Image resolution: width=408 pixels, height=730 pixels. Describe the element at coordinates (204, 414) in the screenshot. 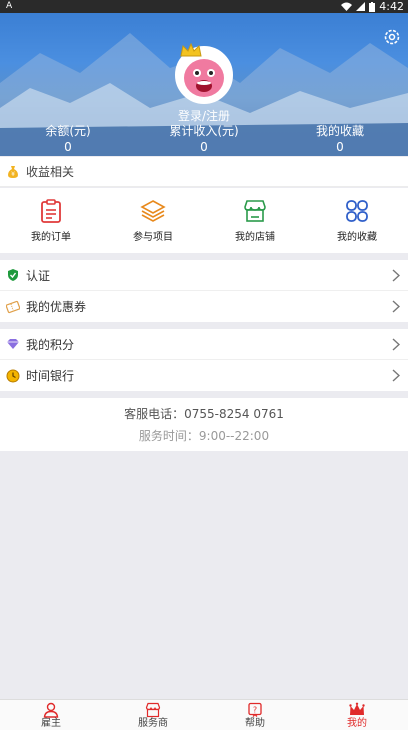

I see `service-phone: 客服电话：0755-8254 0761` at that location.